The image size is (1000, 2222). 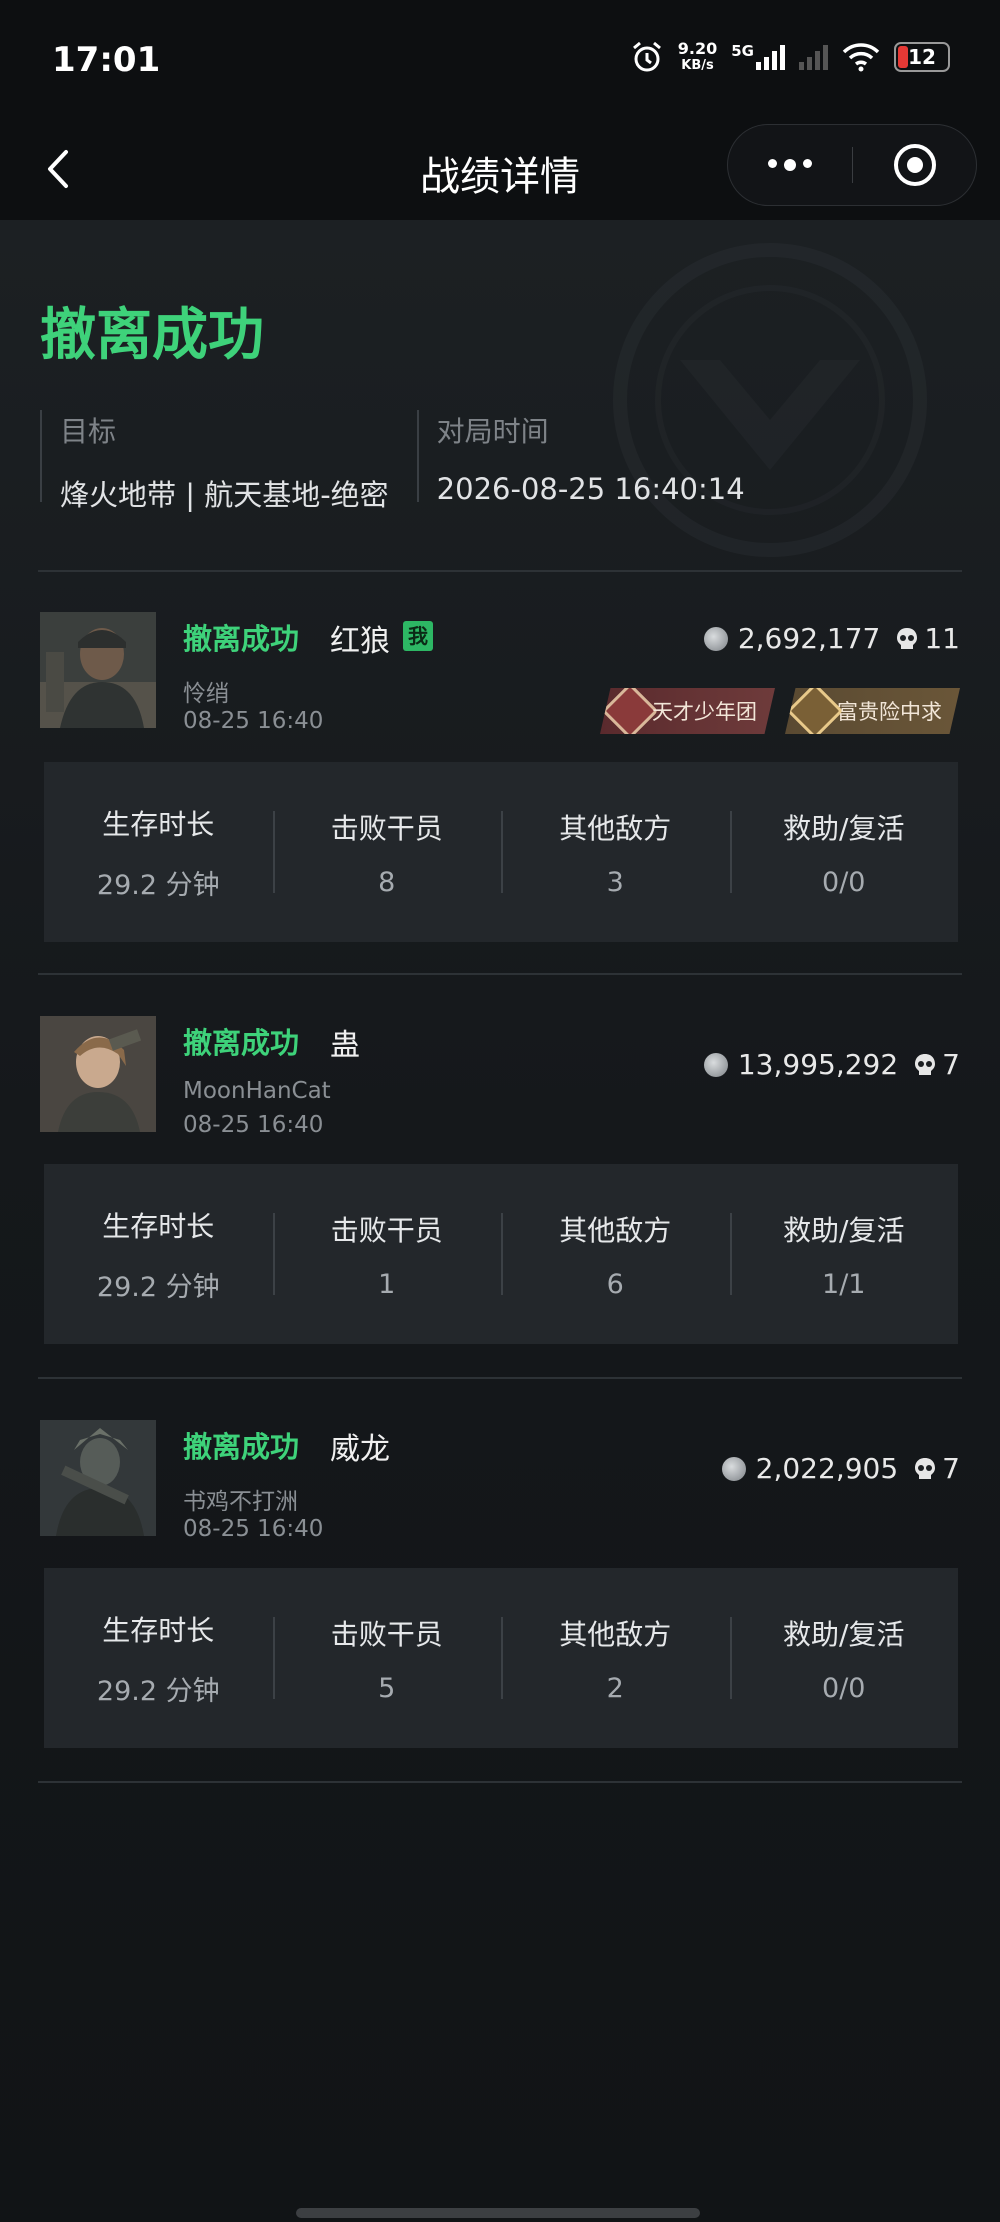 What do you see at coordinates (646, 56) in the screenshot?
I see `alarm-icon` at bounding box center [646, 56].